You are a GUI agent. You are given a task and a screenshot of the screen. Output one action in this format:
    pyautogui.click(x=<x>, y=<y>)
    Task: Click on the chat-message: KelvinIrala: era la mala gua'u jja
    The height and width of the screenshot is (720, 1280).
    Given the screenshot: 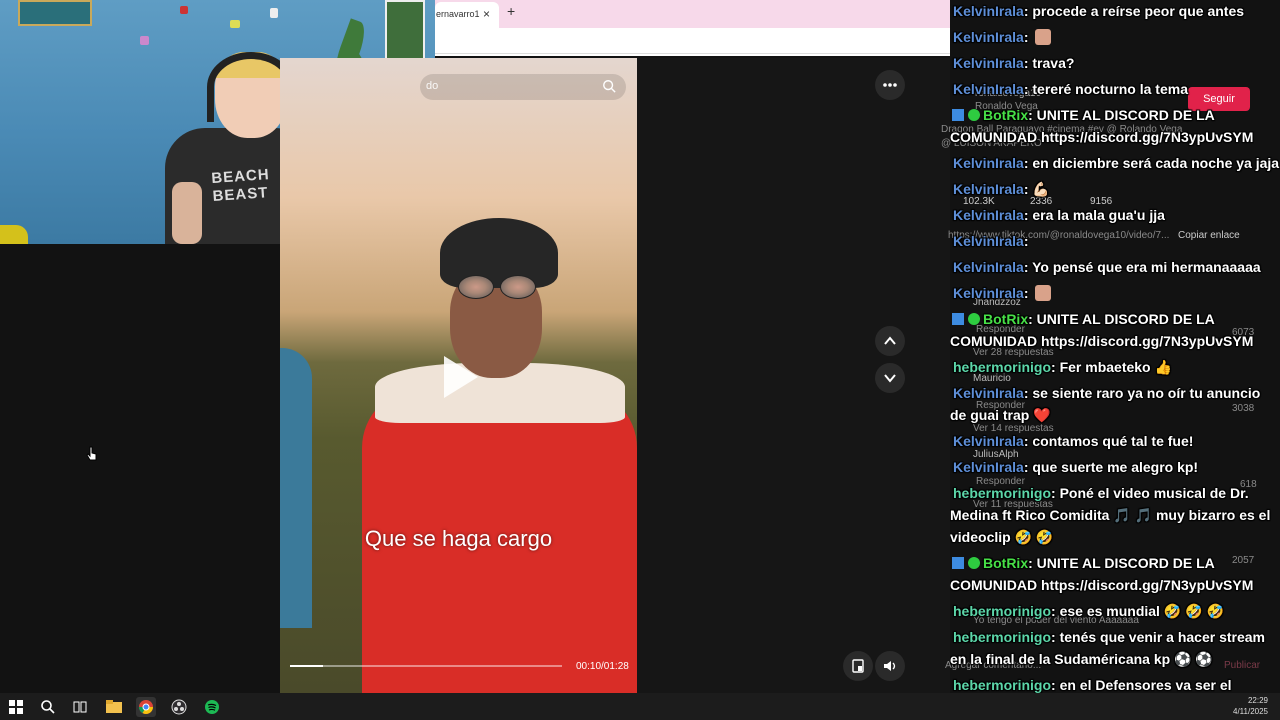 What is the action you would take?
    pyautogui.click(x=1115, y=215)
    